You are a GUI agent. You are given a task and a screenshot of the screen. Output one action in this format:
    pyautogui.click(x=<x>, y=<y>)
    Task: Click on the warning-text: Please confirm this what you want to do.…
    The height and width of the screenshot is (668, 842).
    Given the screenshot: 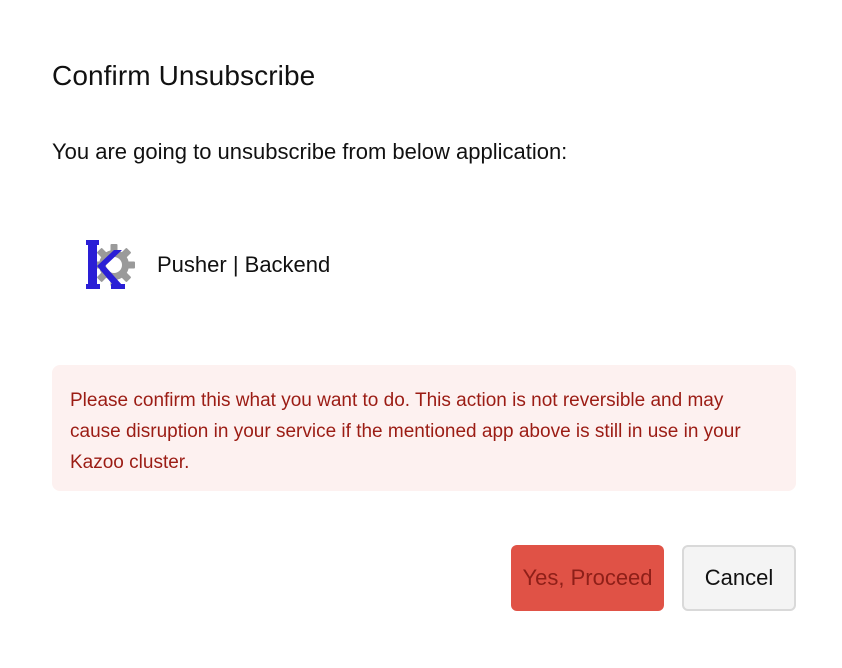 What is the action you would take?
    pyautogui.click(x=405, y=431)
    